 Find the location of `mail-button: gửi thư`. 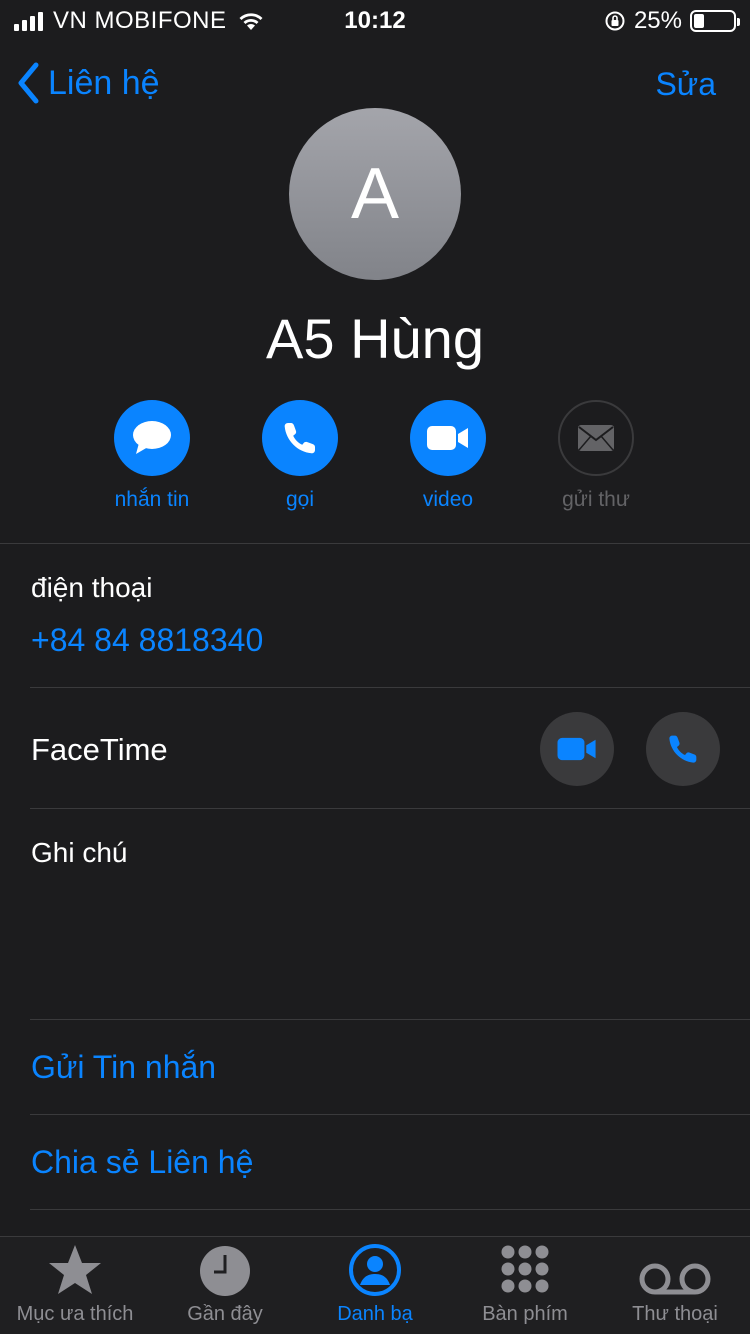

mail-button: gửi thư is located at coordinates (596, 456).